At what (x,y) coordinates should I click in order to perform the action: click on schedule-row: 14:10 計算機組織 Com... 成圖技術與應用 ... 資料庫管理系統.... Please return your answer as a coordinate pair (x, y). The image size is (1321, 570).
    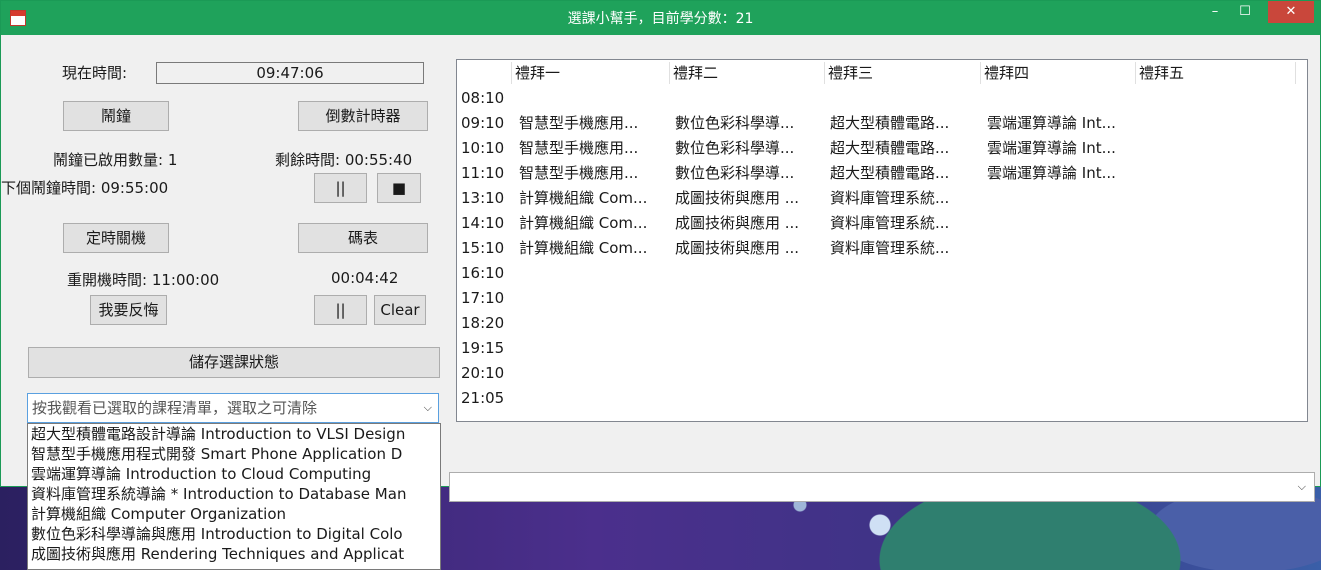
    Looking at the image, I should click on (882, 223).